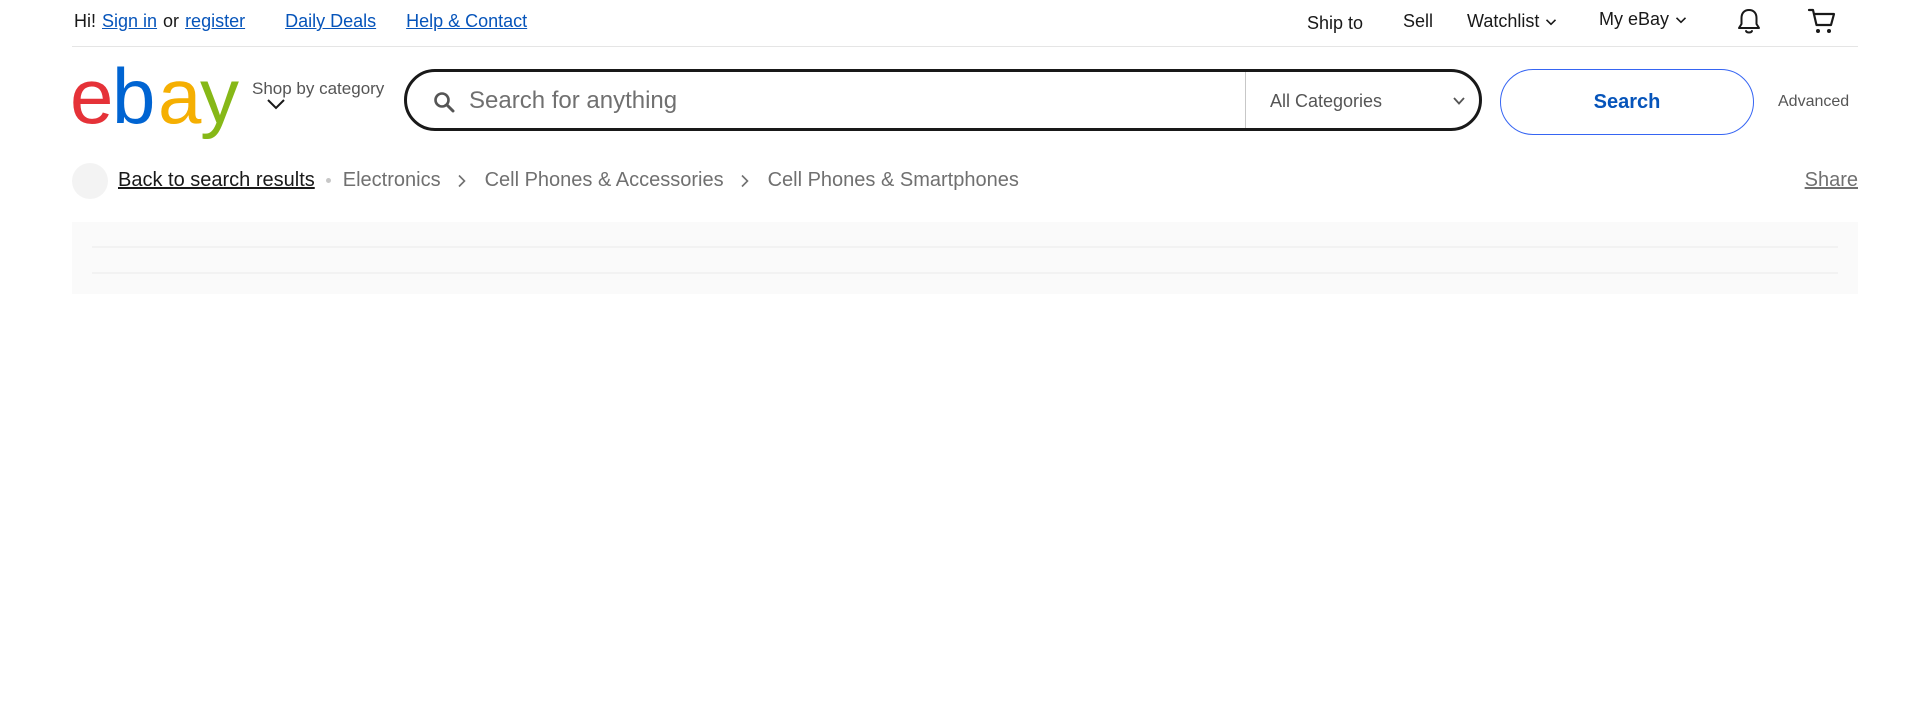 This screenshot has width=1920, height=720. What do you see at coordinates (133, 101) in the screenshot?
I see `logo-letter-b: b` at bounding box center [133, 101].